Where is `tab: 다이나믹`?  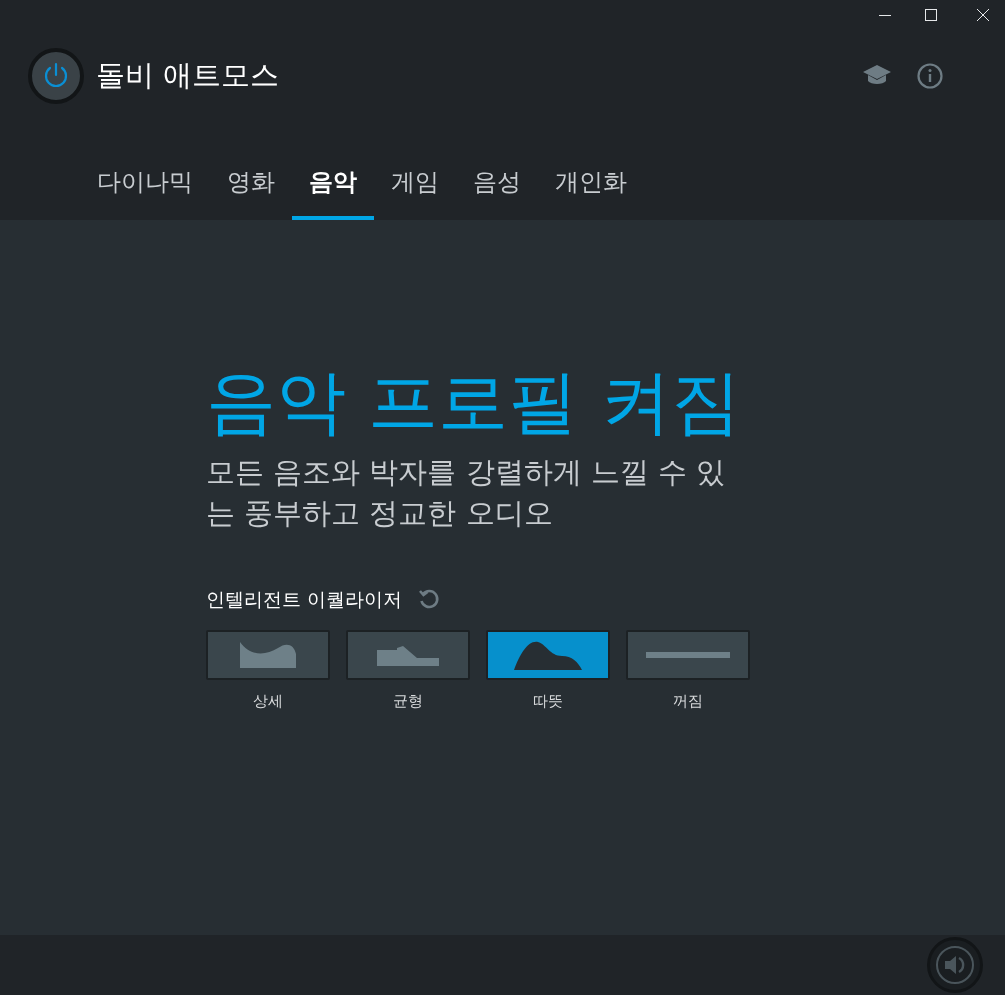 tab: 다이나믹 is located at coordinates (145, 191).